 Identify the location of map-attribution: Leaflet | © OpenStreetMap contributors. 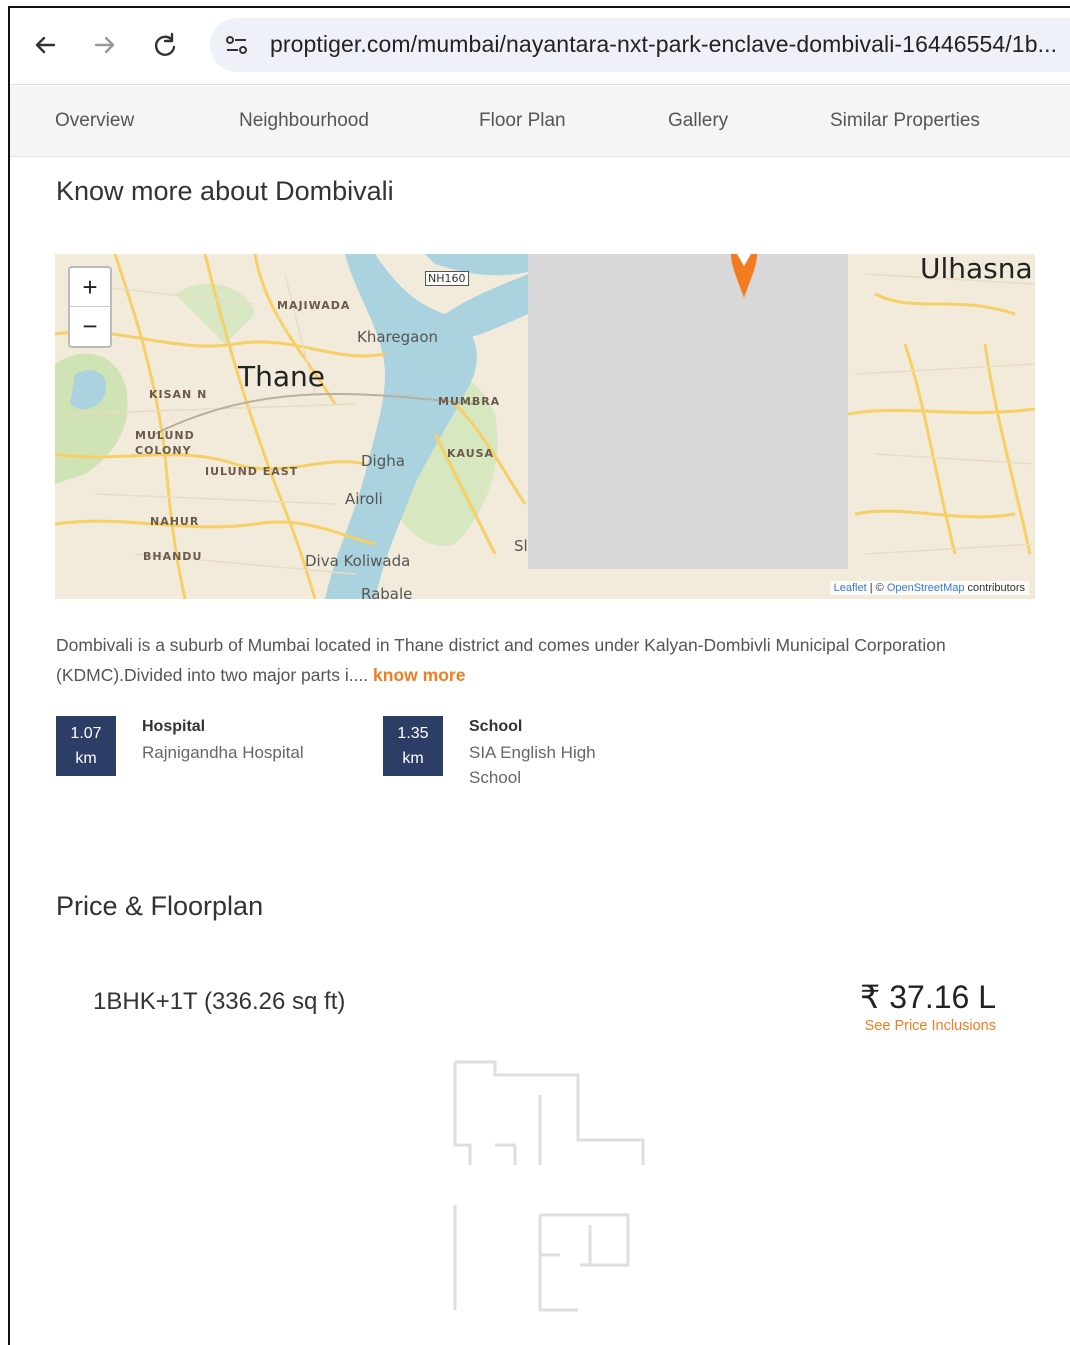
(929, 588).